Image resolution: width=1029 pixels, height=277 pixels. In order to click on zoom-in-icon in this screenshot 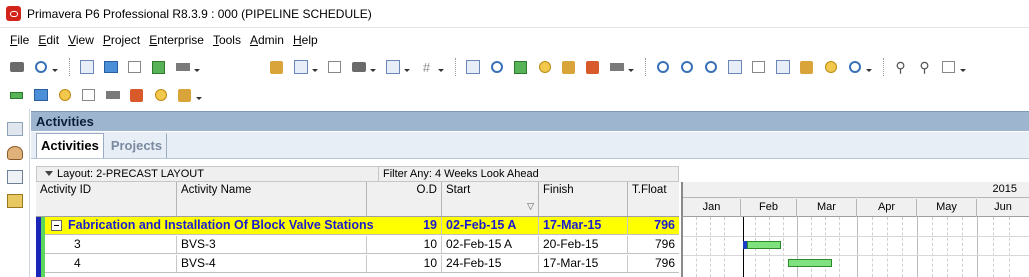, I will do `click(662, 67)`.